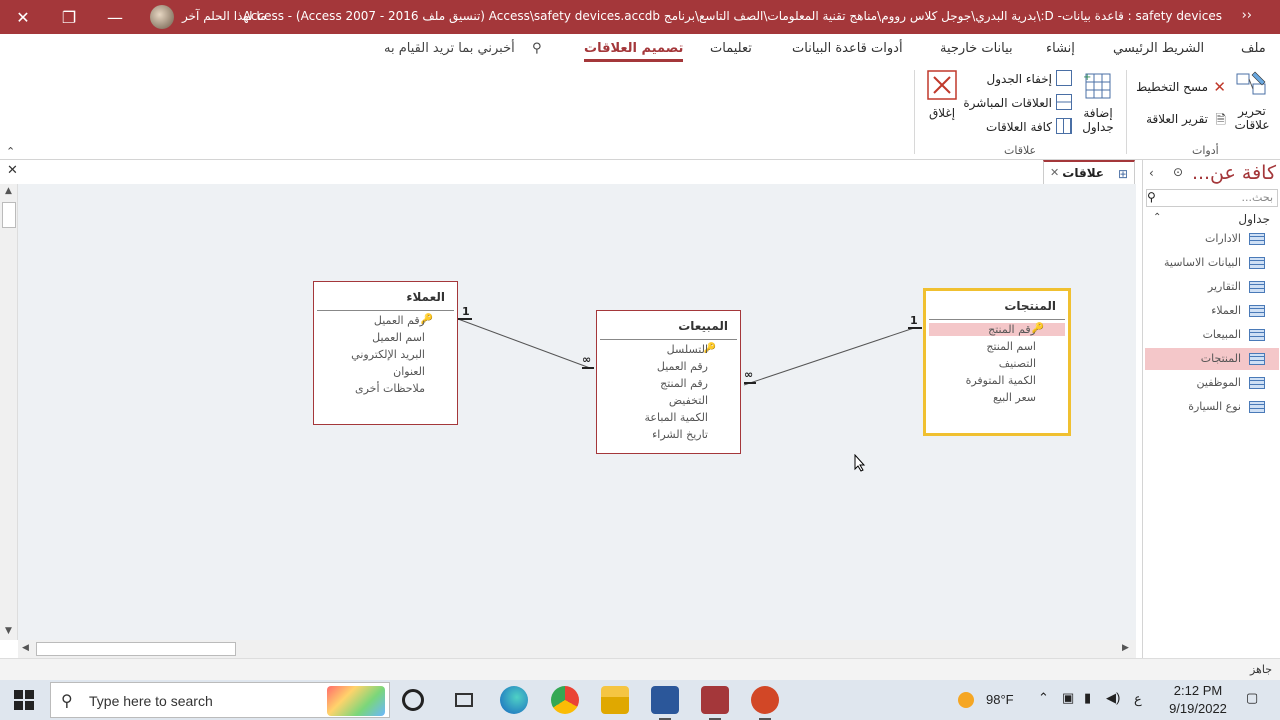 The width and height of the screenshot is (1280, 720). I want to click on add-tables-button: + إضافة جداول, so click(1098, 103).